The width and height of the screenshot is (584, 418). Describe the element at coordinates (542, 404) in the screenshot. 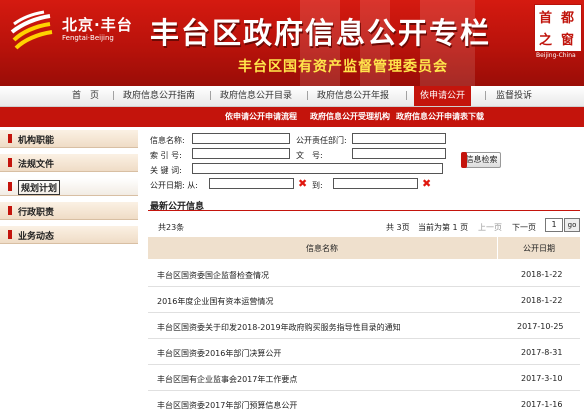

I see `table-row-date: 2017-1-16` at that location.